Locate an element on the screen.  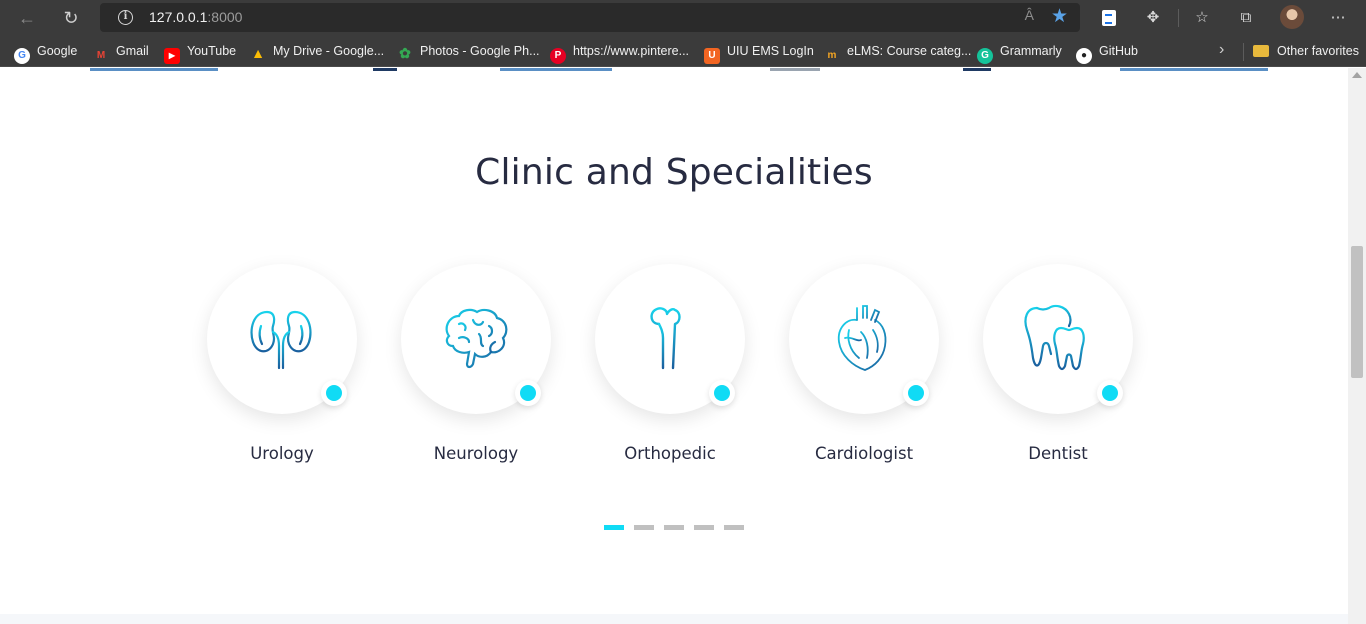
bookmarks-divider is located at coordinates (1243, 52).